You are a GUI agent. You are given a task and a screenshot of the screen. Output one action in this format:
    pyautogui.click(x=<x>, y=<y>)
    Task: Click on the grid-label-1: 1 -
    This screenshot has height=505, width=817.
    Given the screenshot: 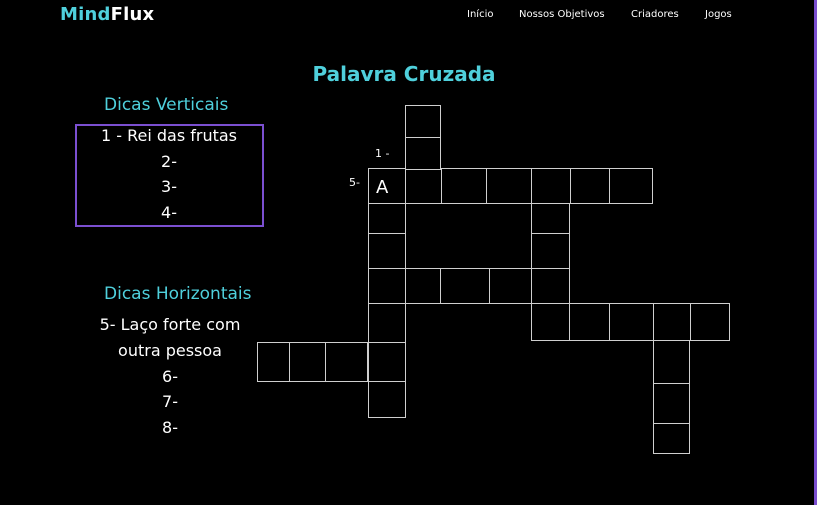 What is the action you would take?
    pyautogui.click(x=382, y=153)
    